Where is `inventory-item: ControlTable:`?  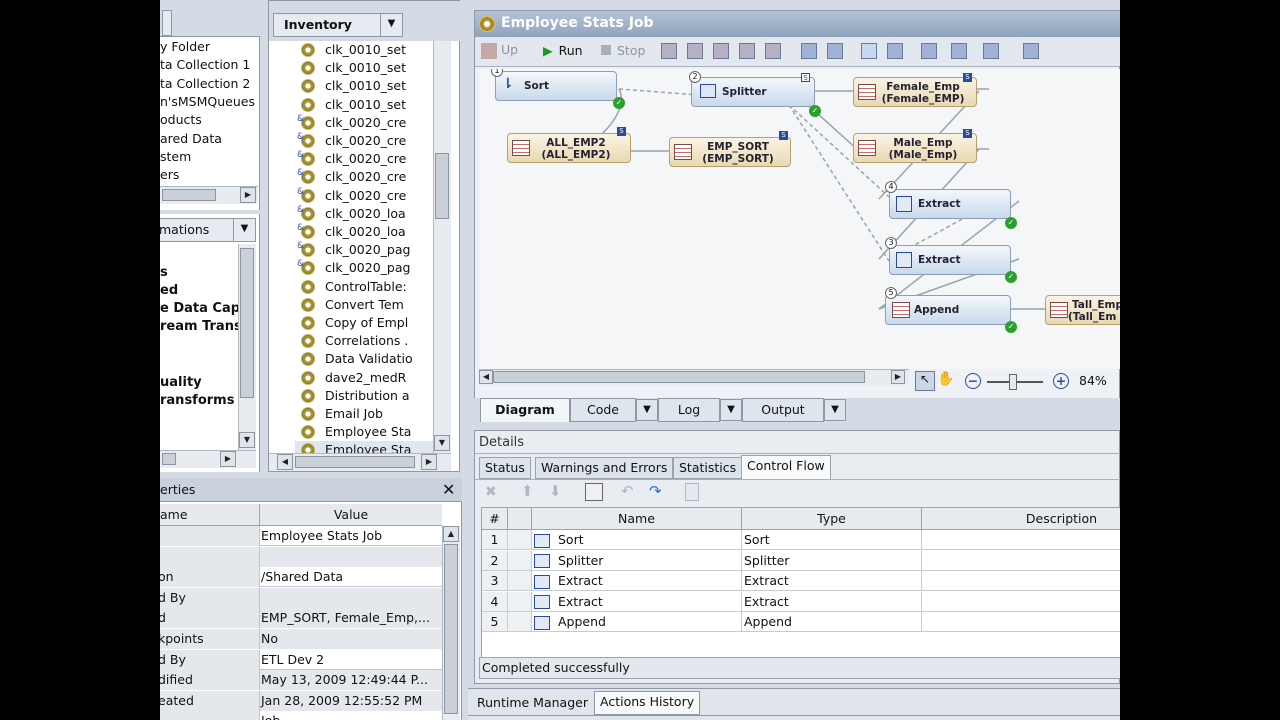 inventory-item: ControlTable: is located at coordinates (365, 287).